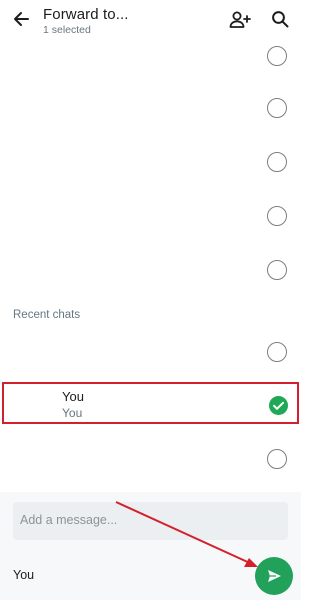 This screenshot has height=600, width=320. What do you see at coordinates (73, 396) in the screenshot?
I see `chat-name: You` at bounding box center [73, 396].